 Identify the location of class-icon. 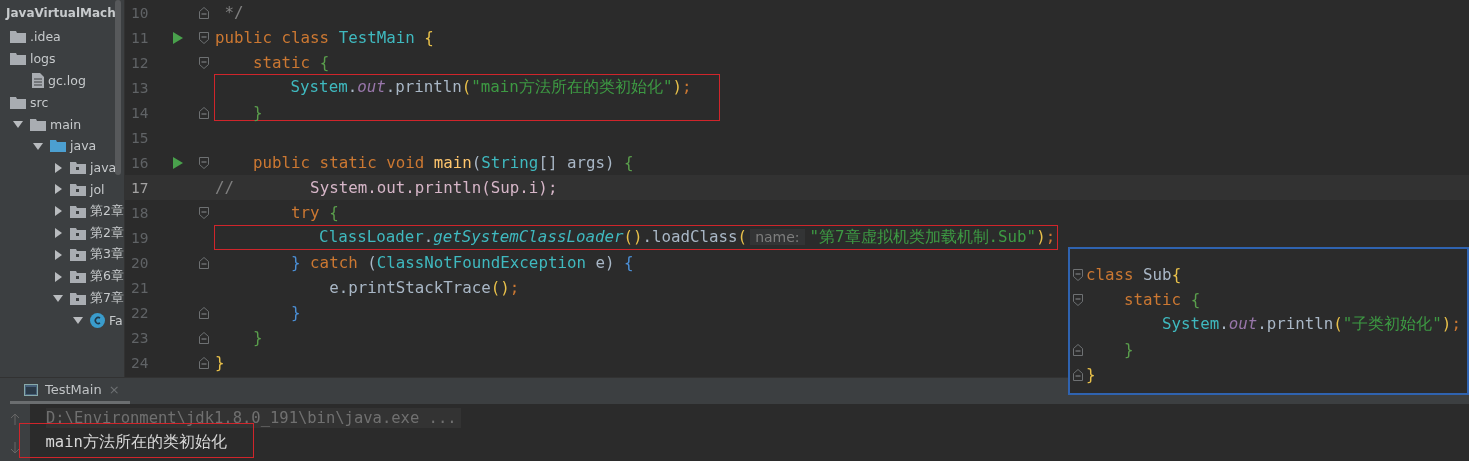
(97, 320).